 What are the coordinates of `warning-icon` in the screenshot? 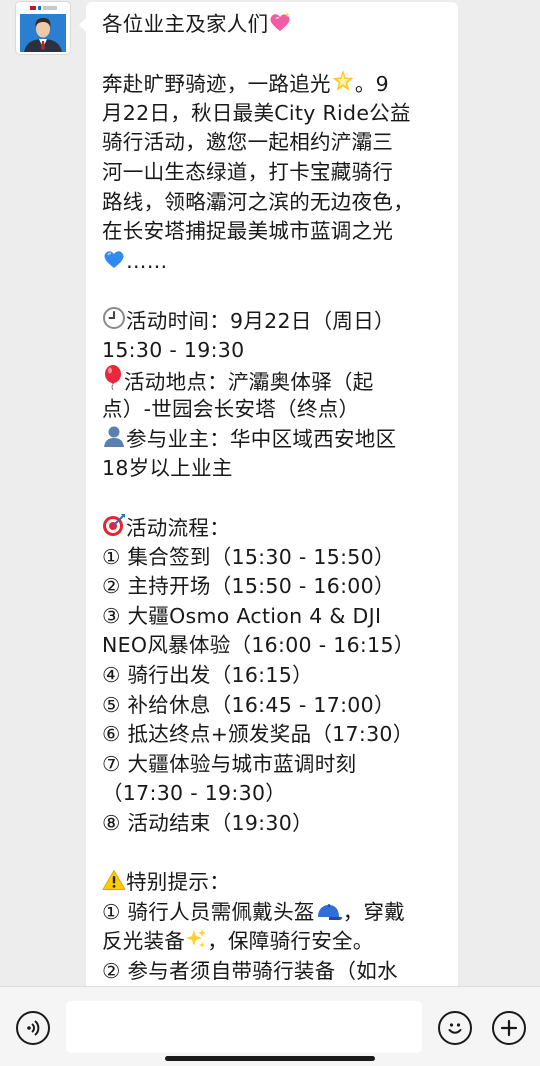 It's located at (114, 884).